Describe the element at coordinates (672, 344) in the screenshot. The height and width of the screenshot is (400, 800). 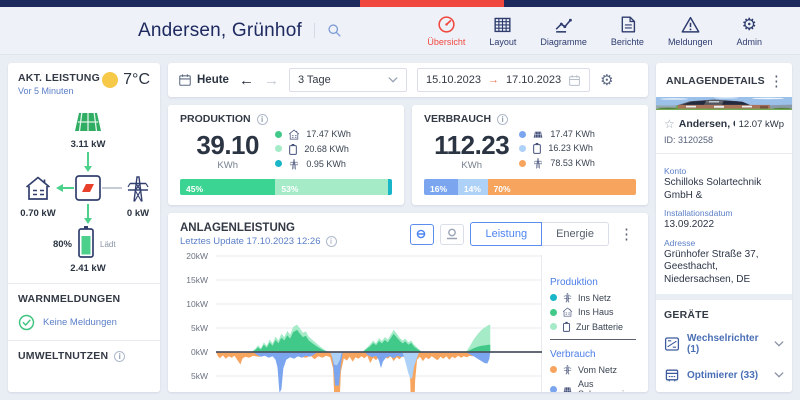
I see `inverter-icon` at that location.